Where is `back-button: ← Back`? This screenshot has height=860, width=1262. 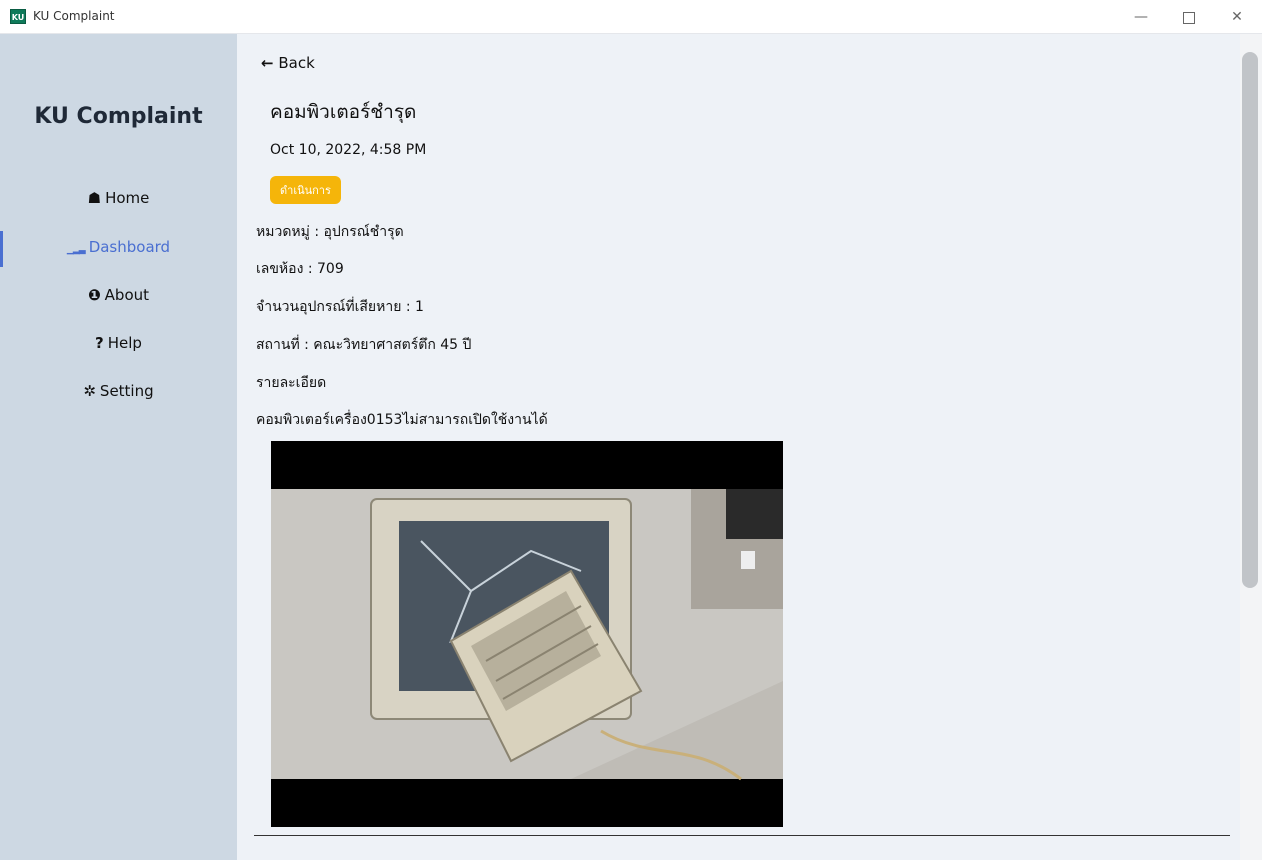
back-button: ← Back is located at coordinates (288, 63).